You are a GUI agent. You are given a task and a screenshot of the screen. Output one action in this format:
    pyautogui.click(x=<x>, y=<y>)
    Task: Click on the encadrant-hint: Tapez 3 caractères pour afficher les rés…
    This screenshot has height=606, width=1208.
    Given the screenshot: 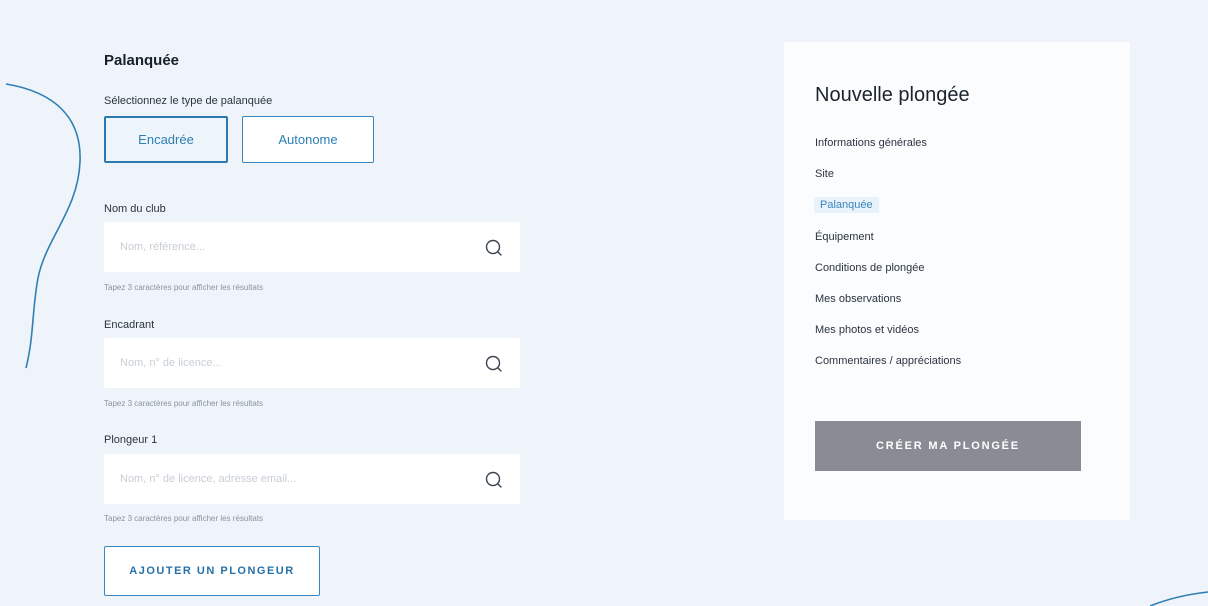 What is the action you would take?
    pyautogui.click(x=184, y=403)
    